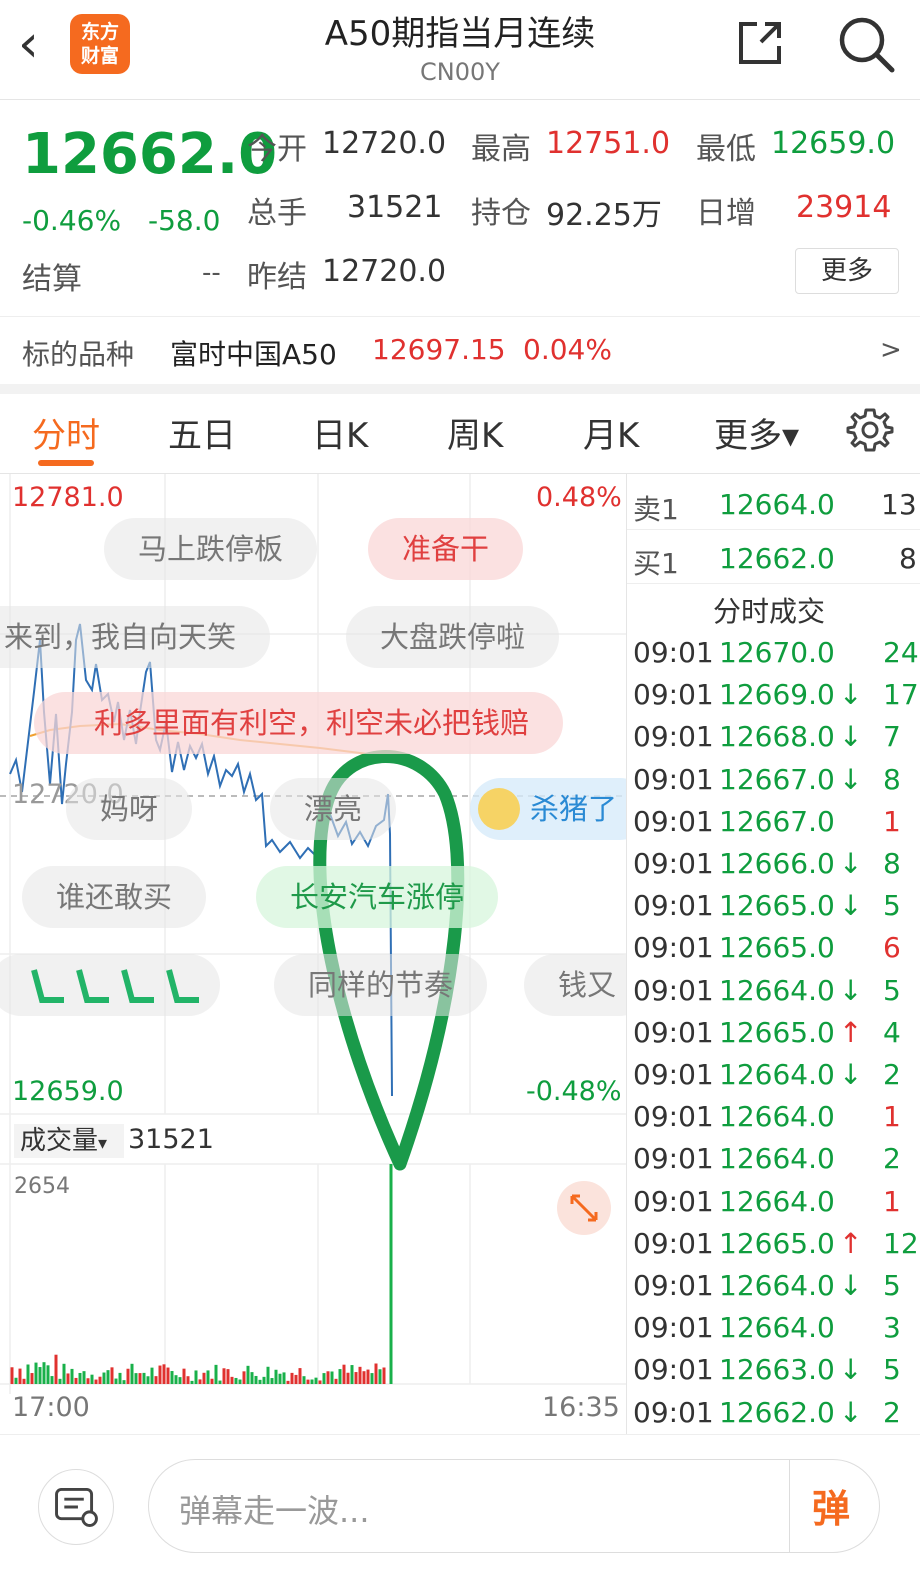 This screenshot has height=1589, width=920. I want to click on tab-more: 更多▾, so click(756, 432).